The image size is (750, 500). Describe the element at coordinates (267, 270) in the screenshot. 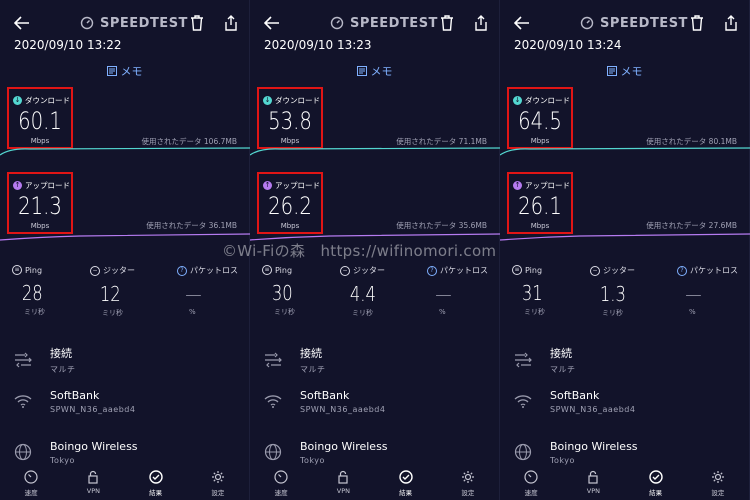

I see `ping-icon: ≡` at that location.